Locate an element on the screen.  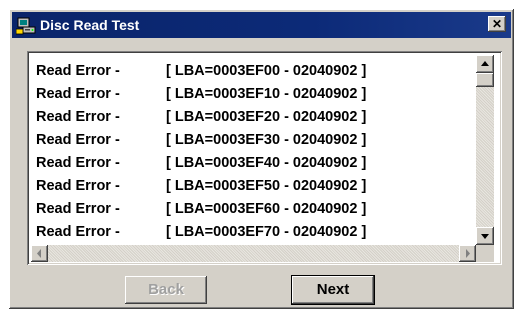
scroll-left-button is located at coordinates (39, 253).